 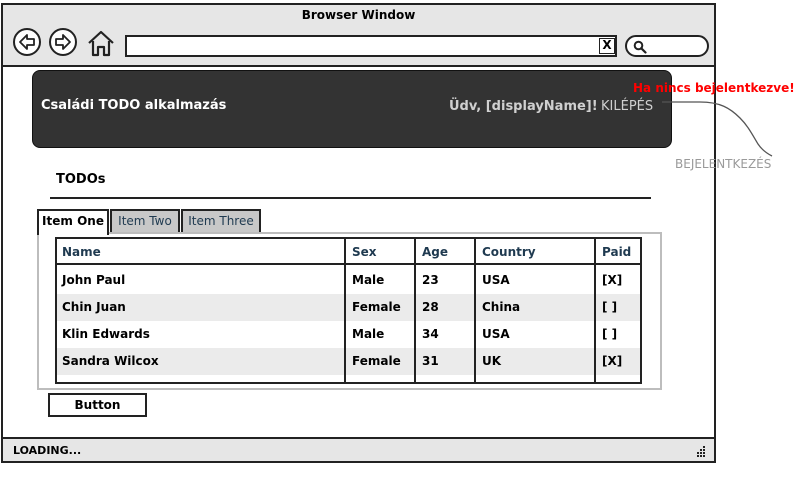 What do you see at coordinates (714, 88) in the screenshot?
I see `not-logged-in-note: Ha nincs bejelentkezve!` at bounding box center [714, 88].